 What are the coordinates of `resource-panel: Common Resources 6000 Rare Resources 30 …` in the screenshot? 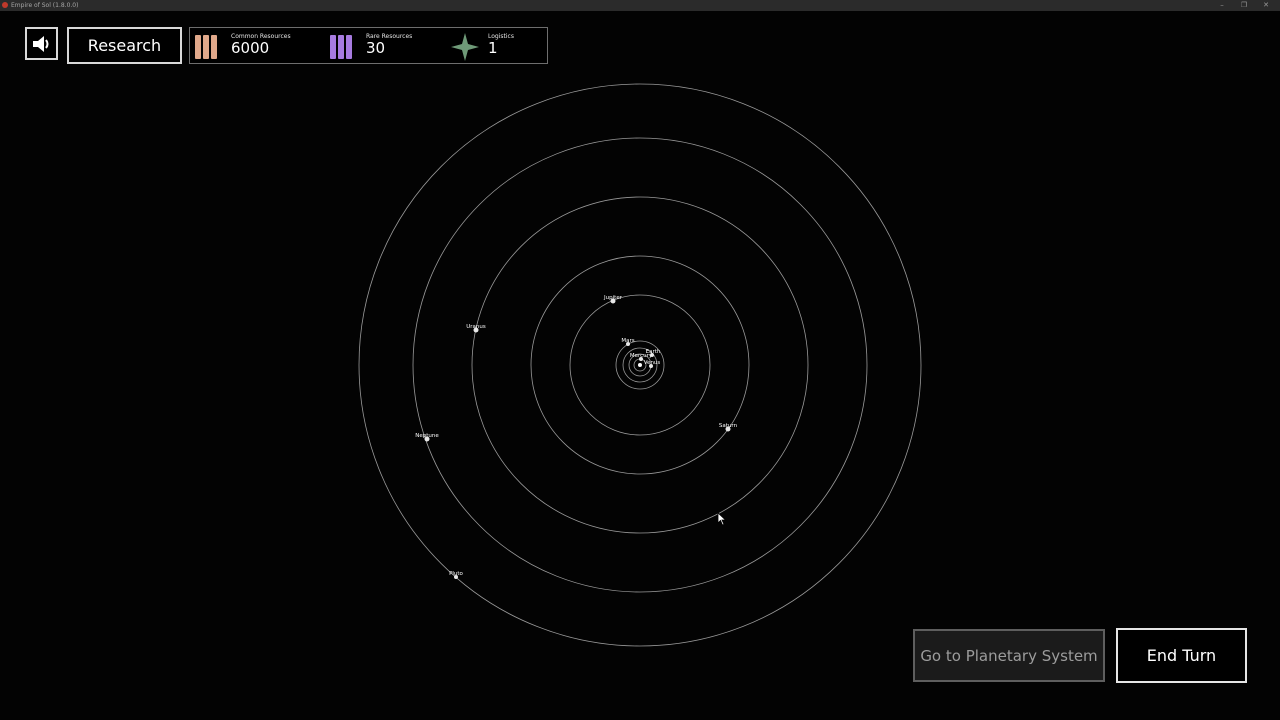 It's located at (368, 45).